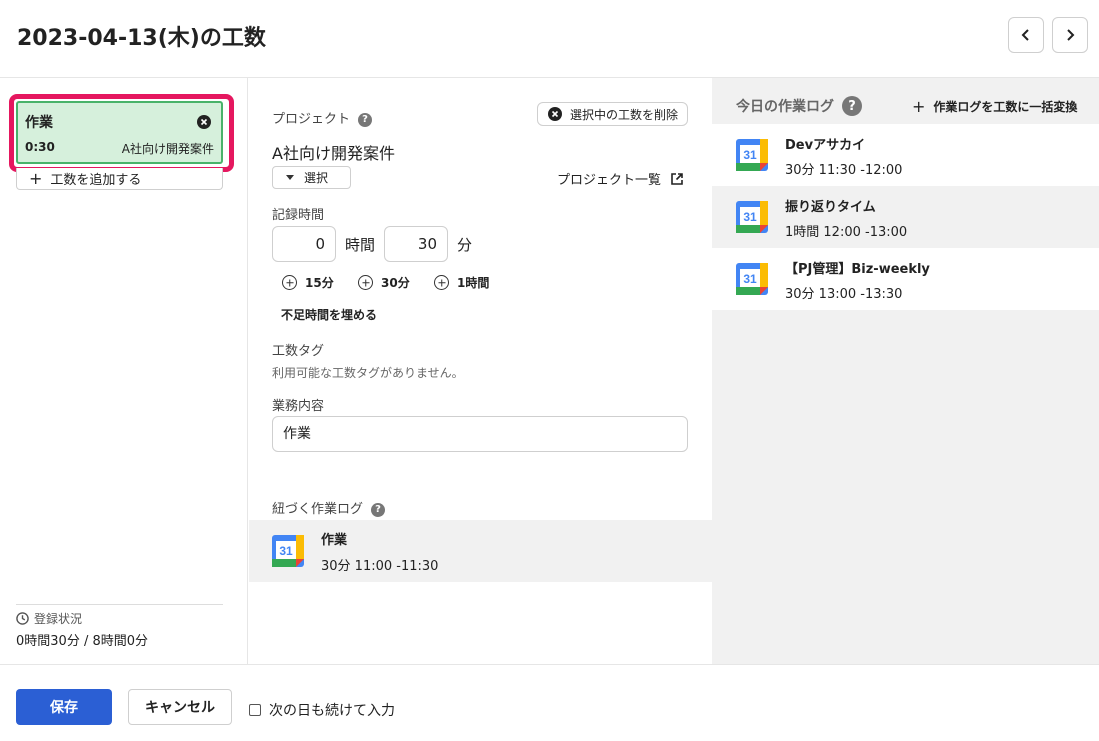 This screenshot has height=741, width=1099. Describe the element at coordinates (465, 245) in the screenshot. I see `minutes-unit: 分` at that location.